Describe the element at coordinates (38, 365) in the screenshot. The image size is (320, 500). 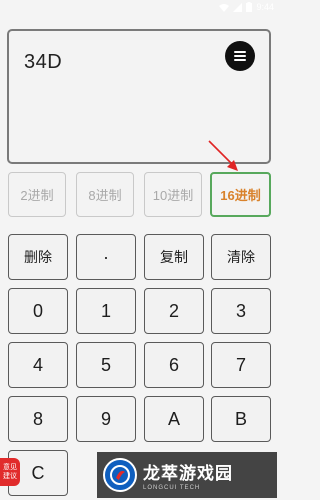
I see `key-4: 4` at that location.